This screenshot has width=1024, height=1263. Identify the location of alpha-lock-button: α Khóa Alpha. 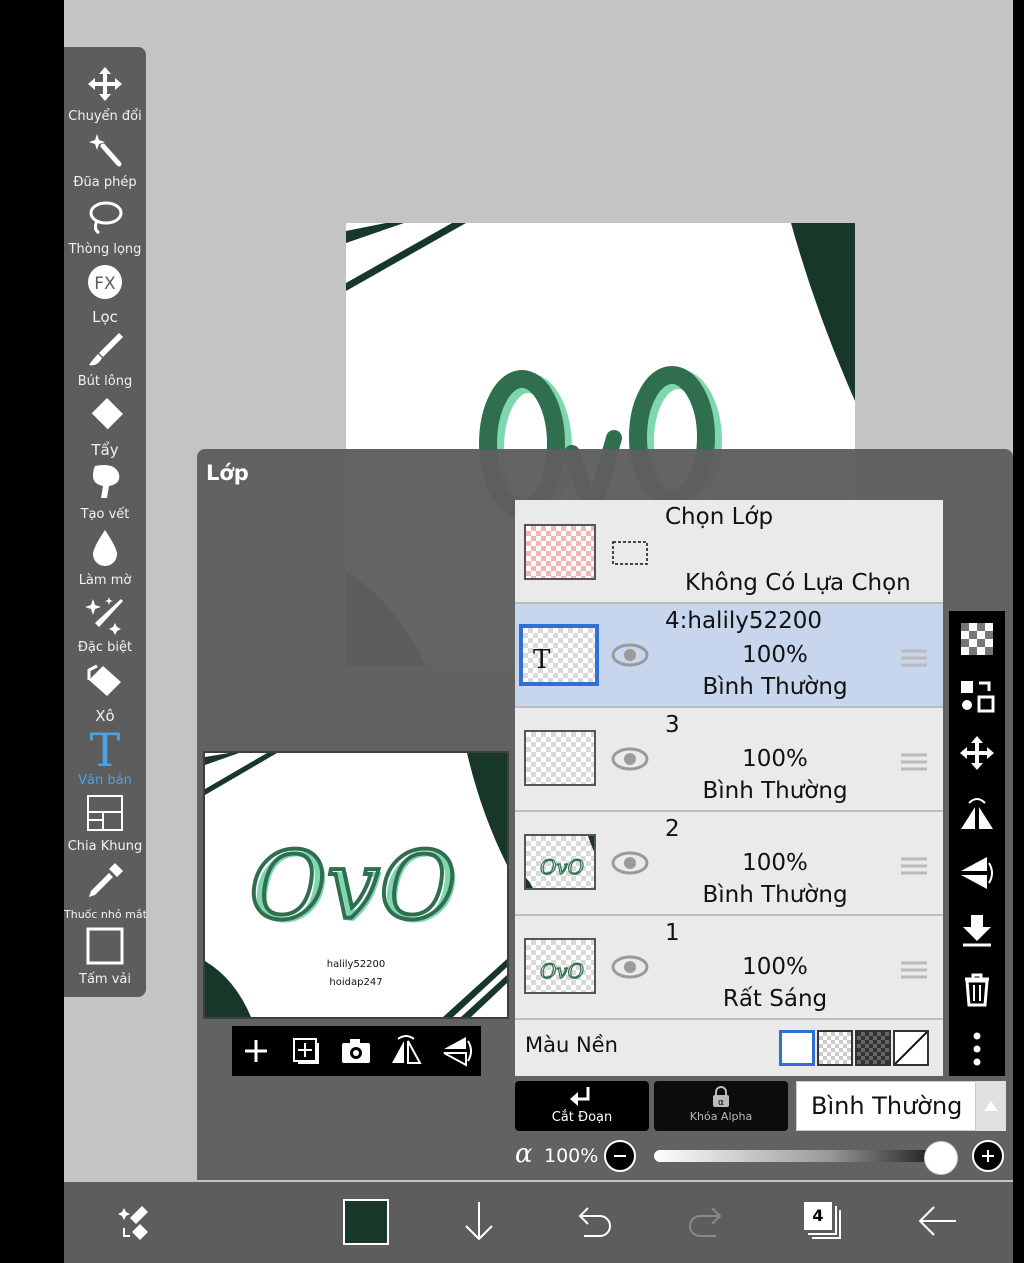
(721, 1106).